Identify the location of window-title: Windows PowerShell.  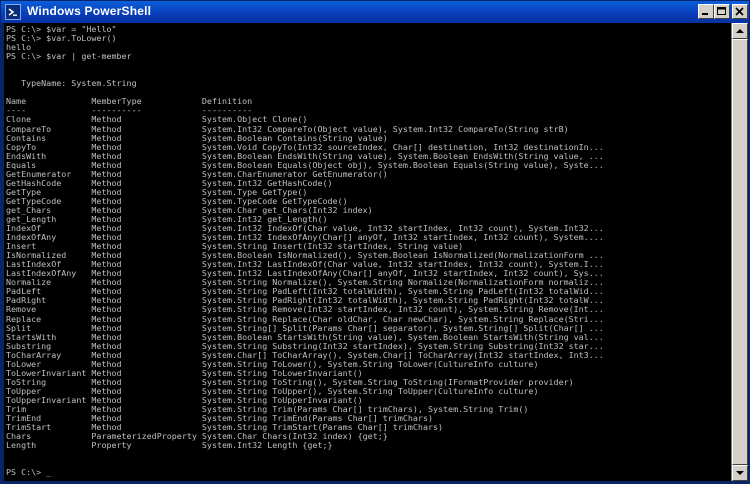
(89, 11).